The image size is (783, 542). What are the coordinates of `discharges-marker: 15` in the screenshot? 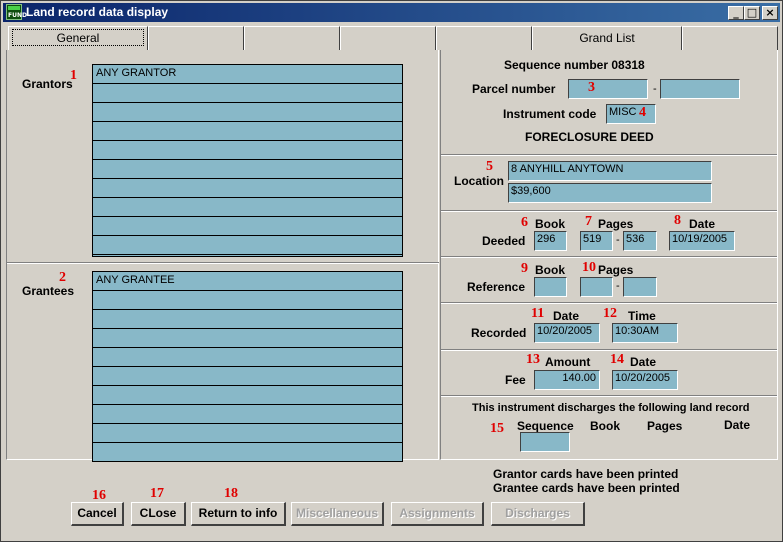 It's located at (497, 428).